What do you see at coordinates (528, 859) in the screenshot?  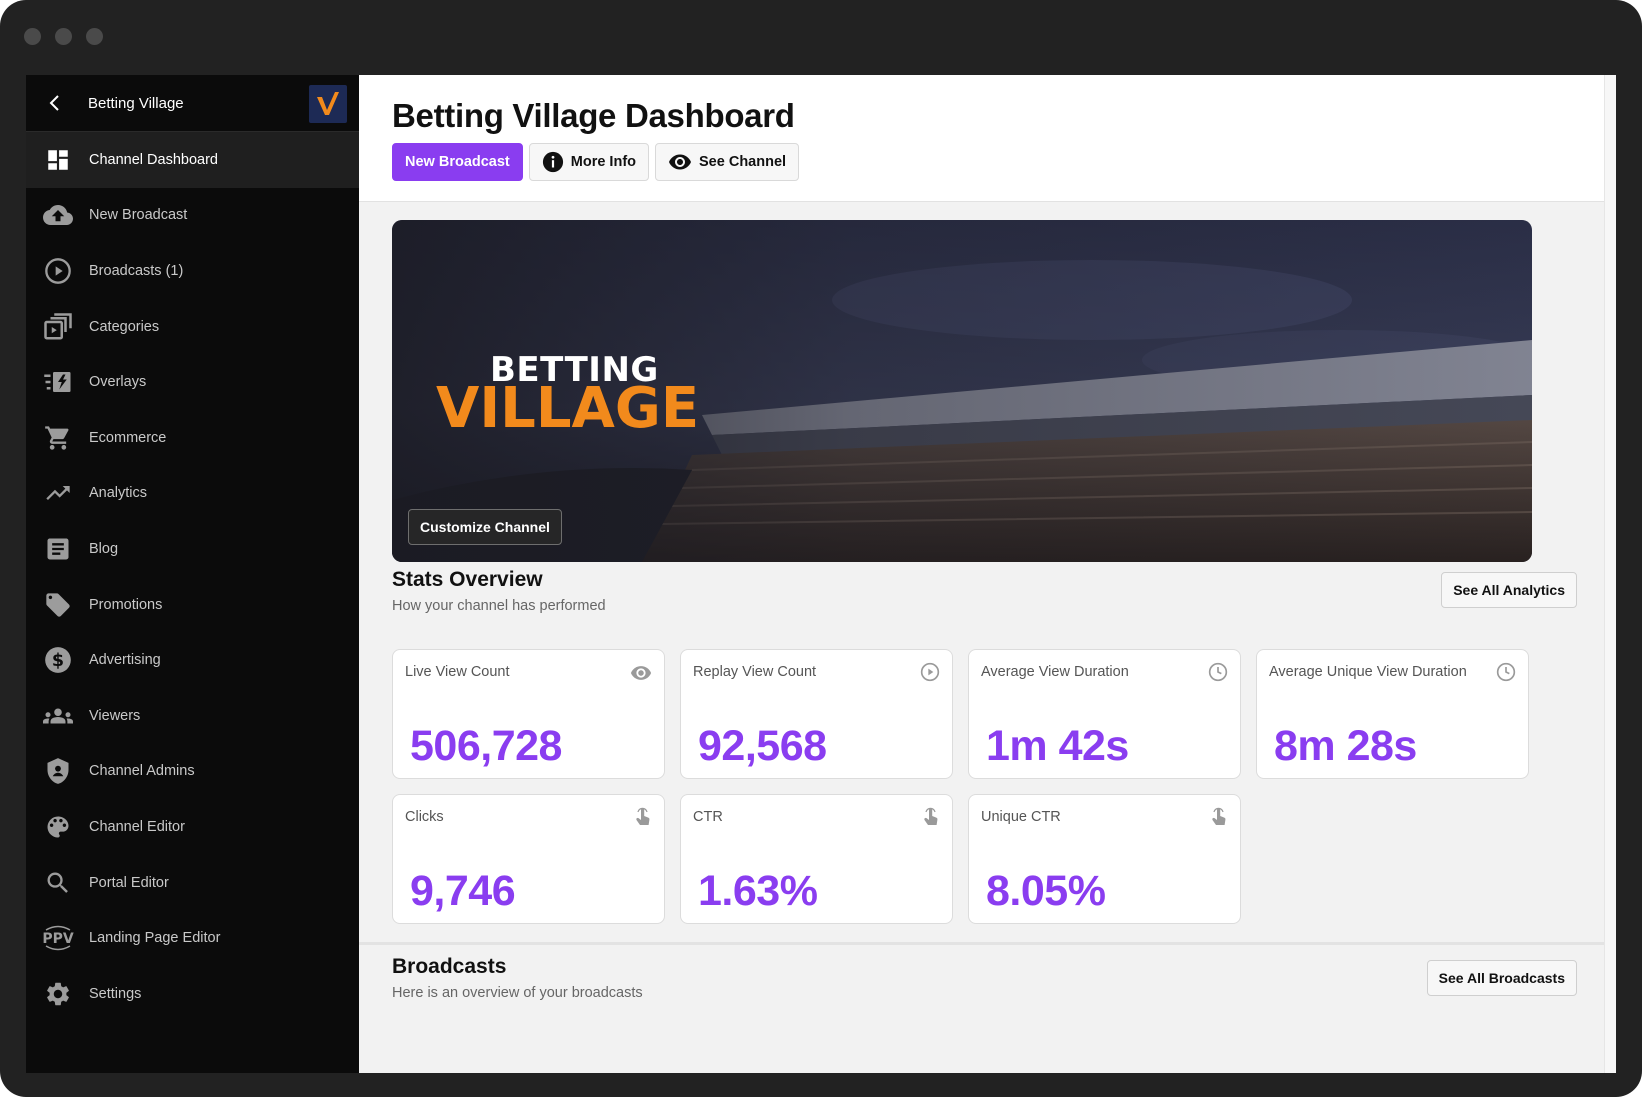 I see `stat-card-clicks: Clicks 9,746` at bounding box center [528, 859].